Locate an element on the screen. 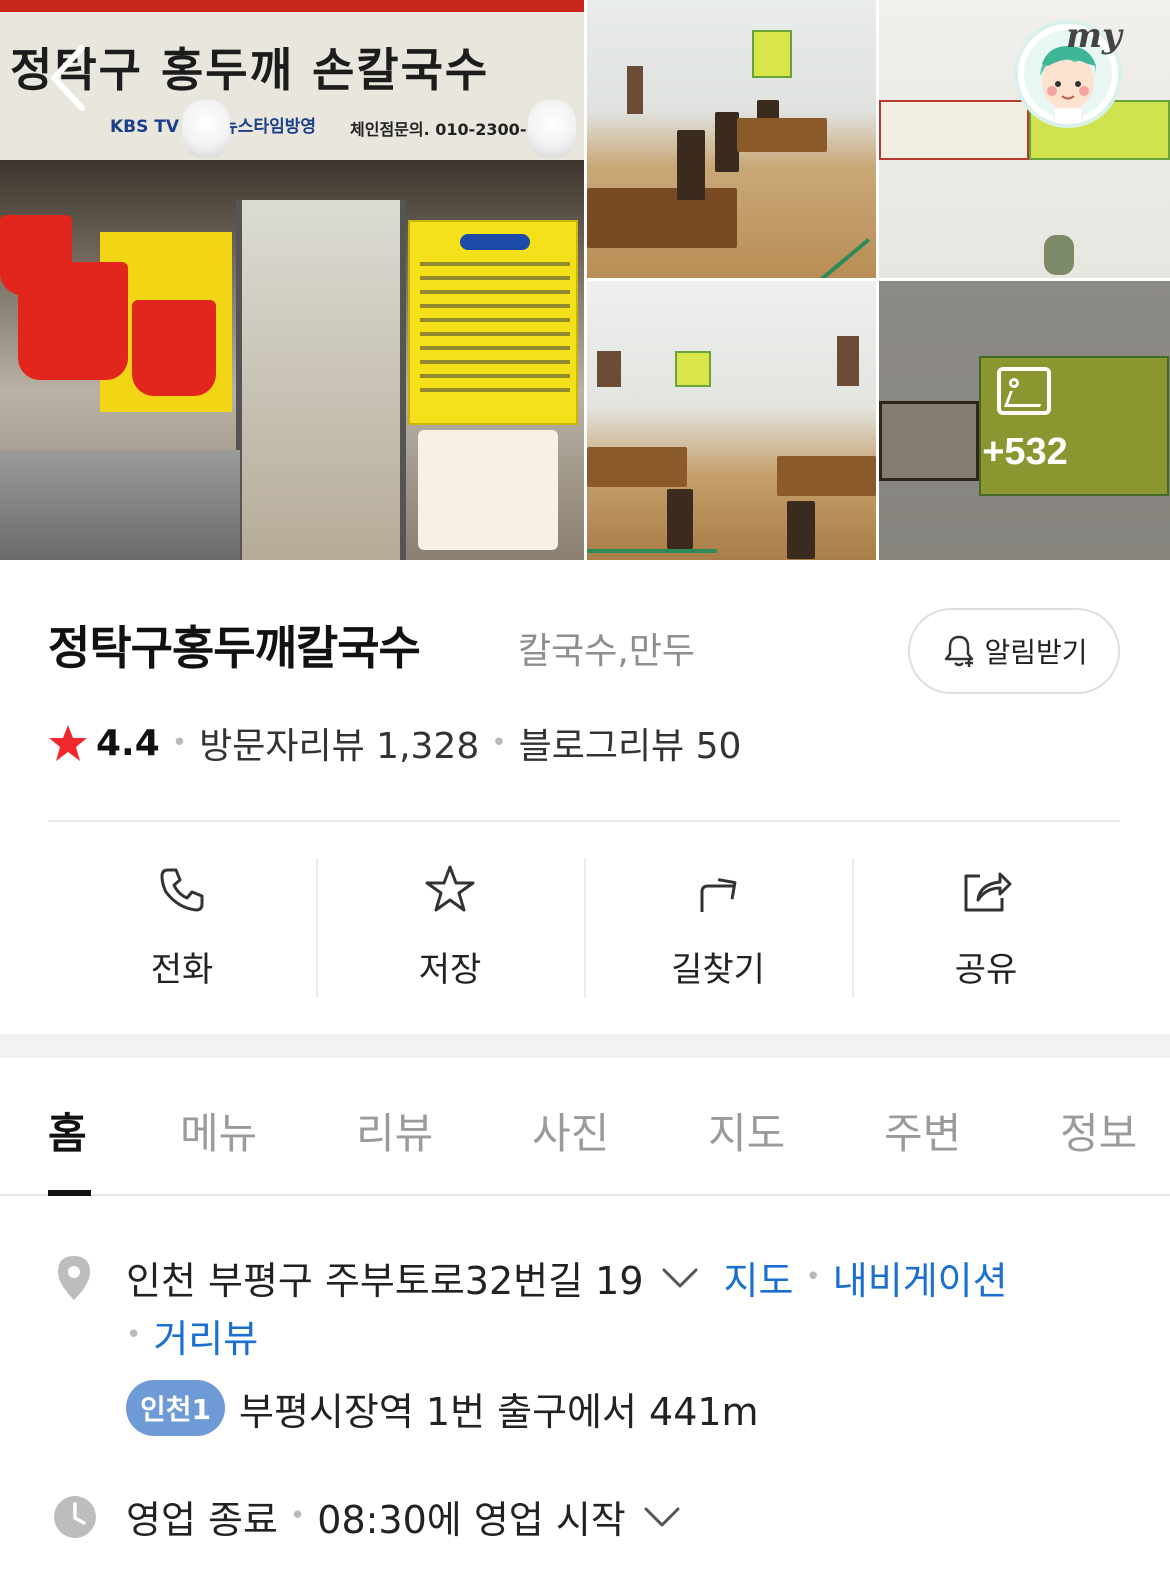 This screenshot has width=1170, height=1570. tab-menu: 메뉴 is located at coordinates (218, 1130).